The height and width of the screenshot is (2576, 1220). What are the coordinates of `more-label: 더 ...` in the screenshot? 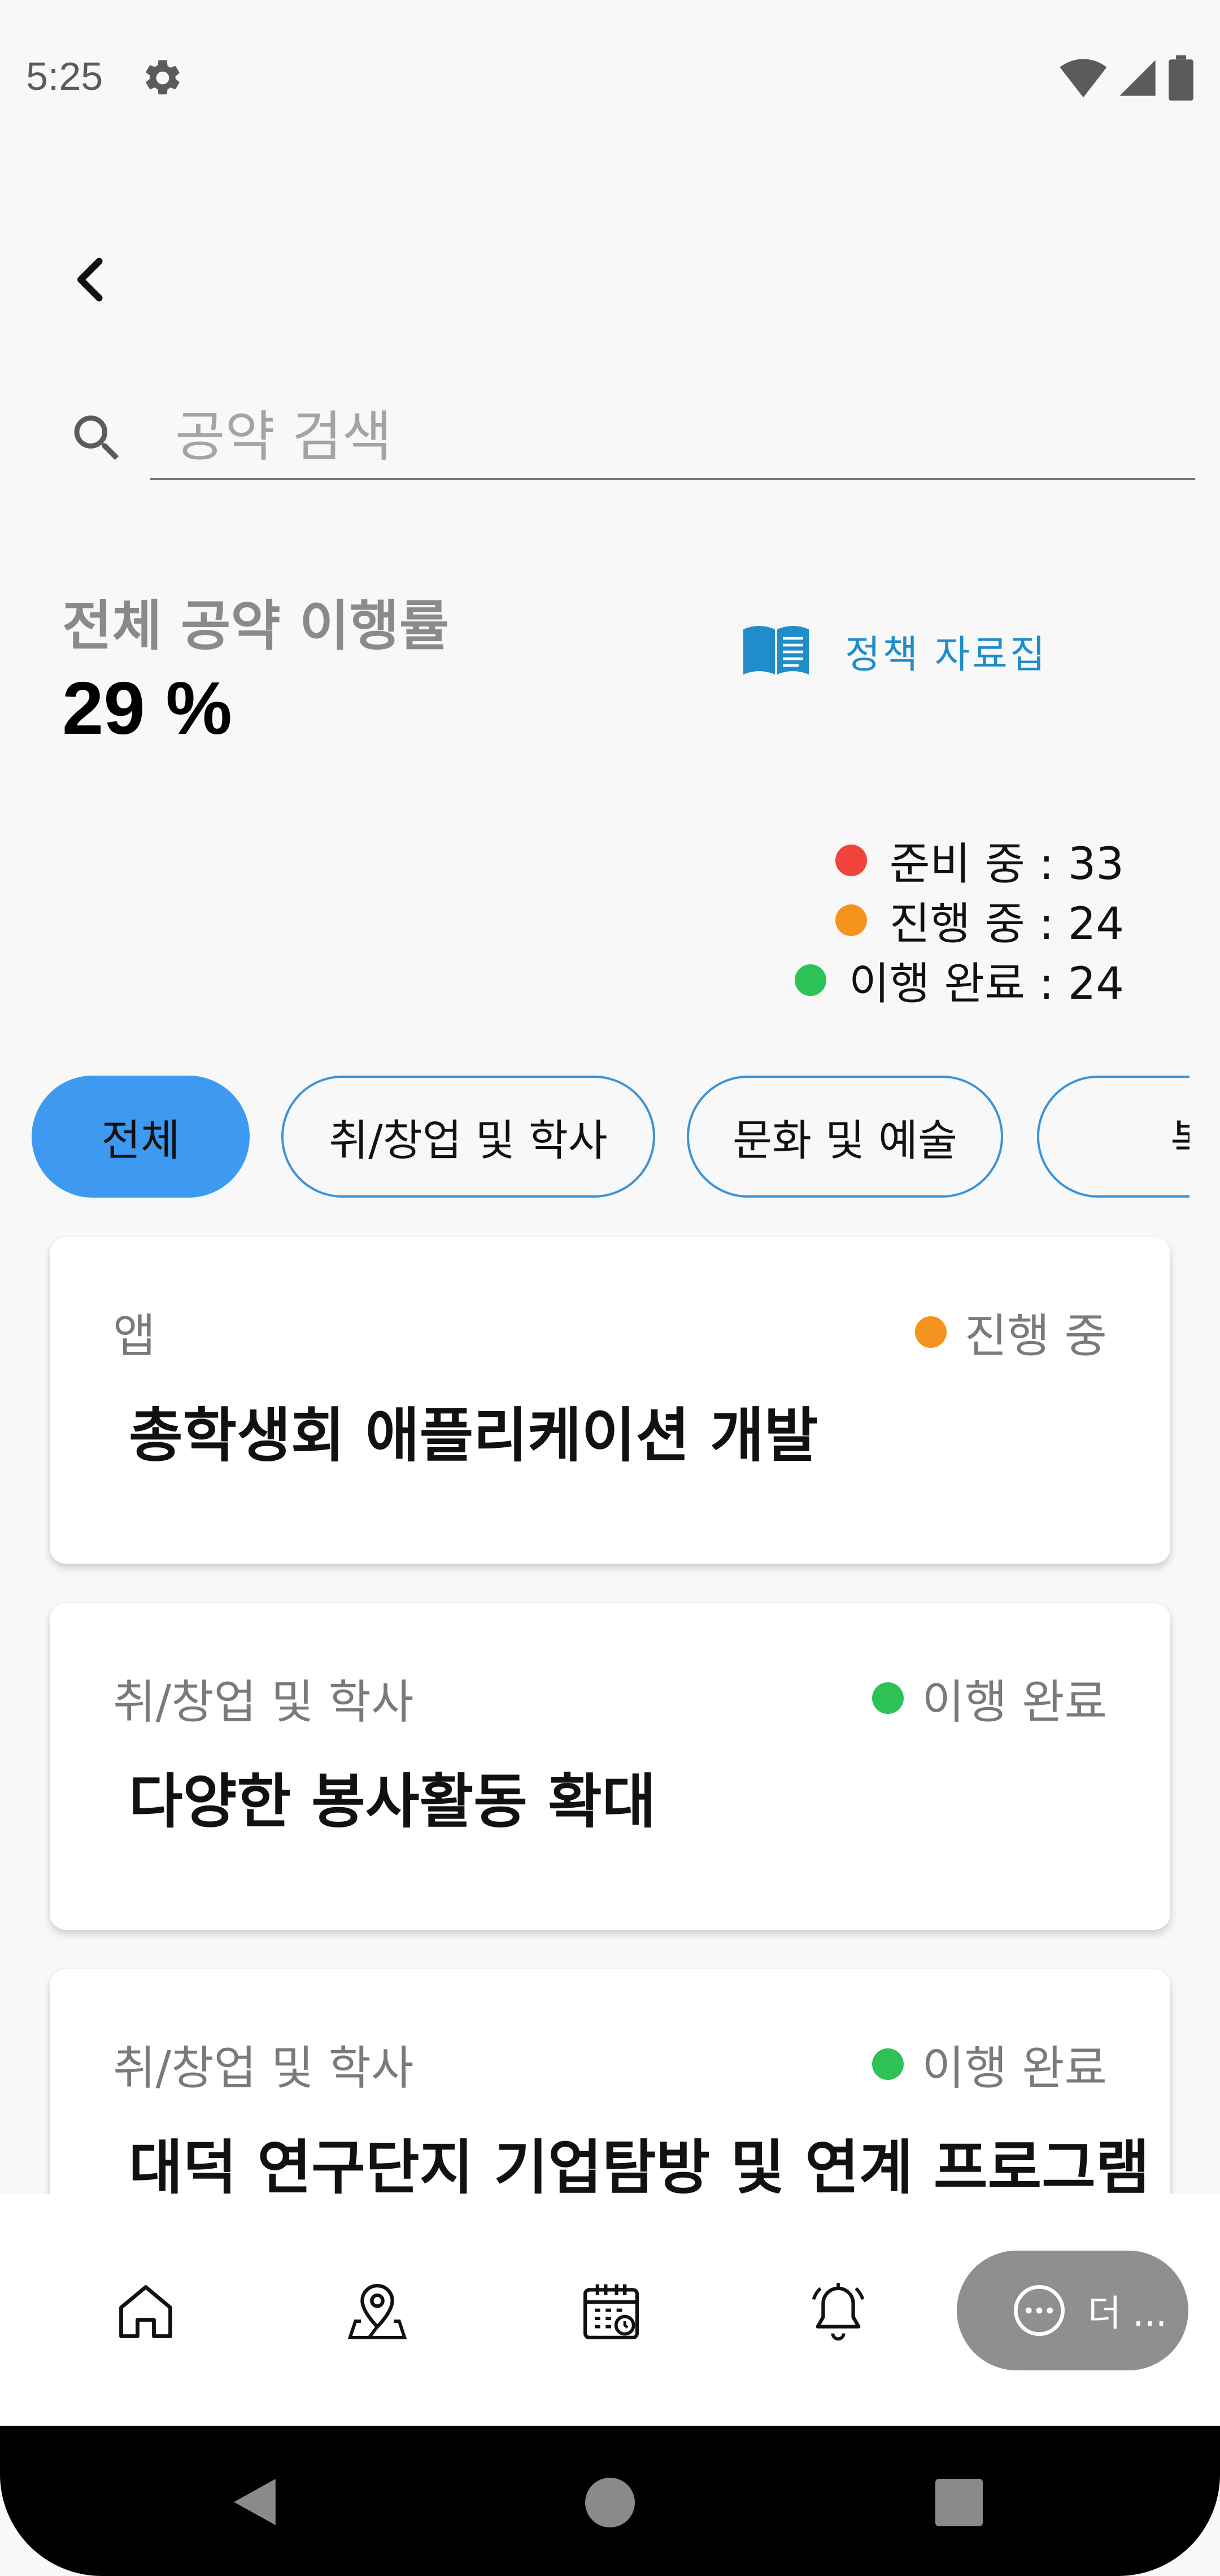 It's located at (1127, 2314).